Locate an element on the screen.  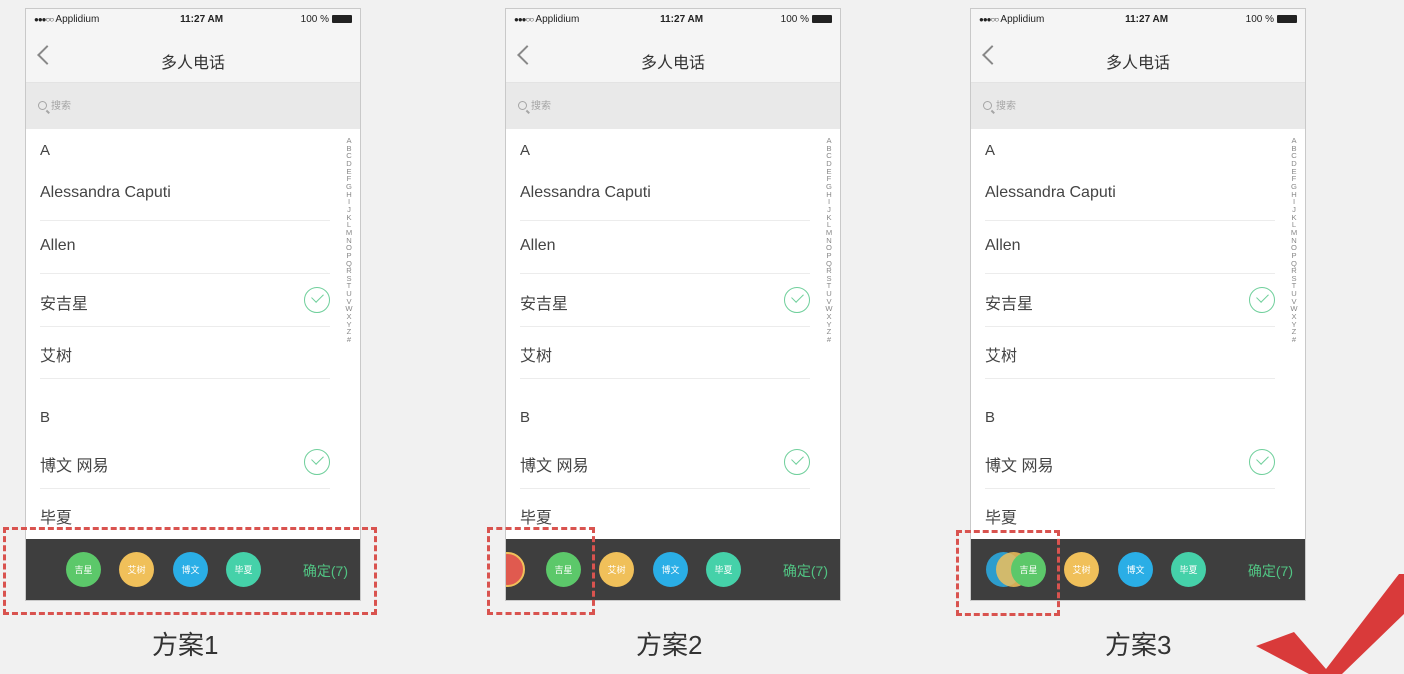
big-checkmark-icon is located at coordinates (1330, 624).